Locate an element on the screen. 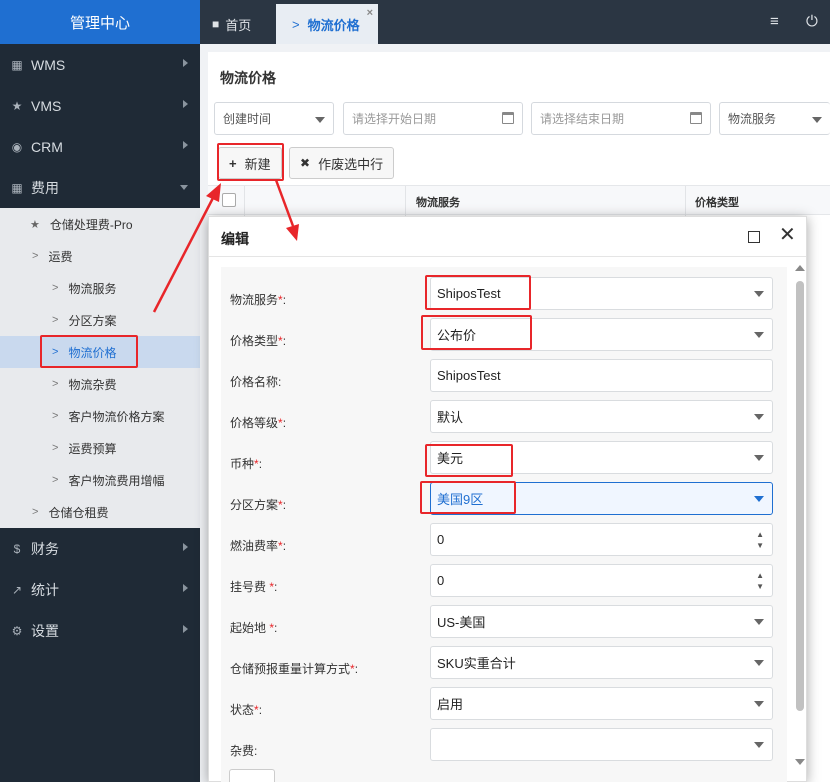  start-date-input: 请选择开始日期 is located at coordinates (433, 118).